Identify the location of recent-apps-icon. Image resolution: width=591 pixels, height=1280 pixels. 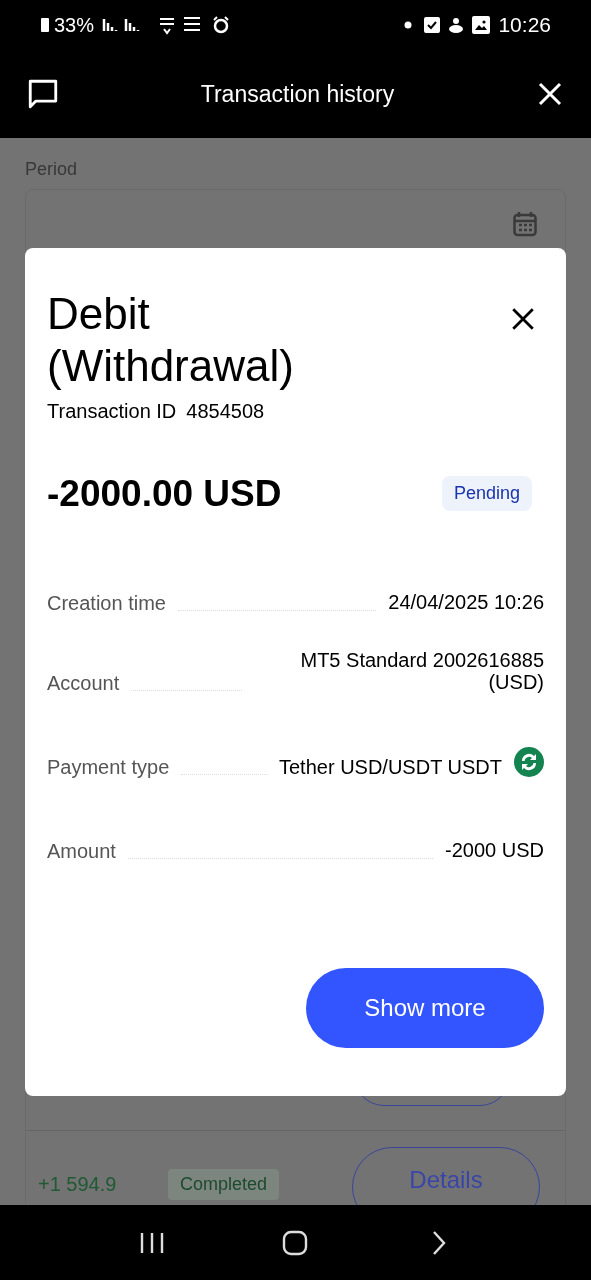
(151, 1242).